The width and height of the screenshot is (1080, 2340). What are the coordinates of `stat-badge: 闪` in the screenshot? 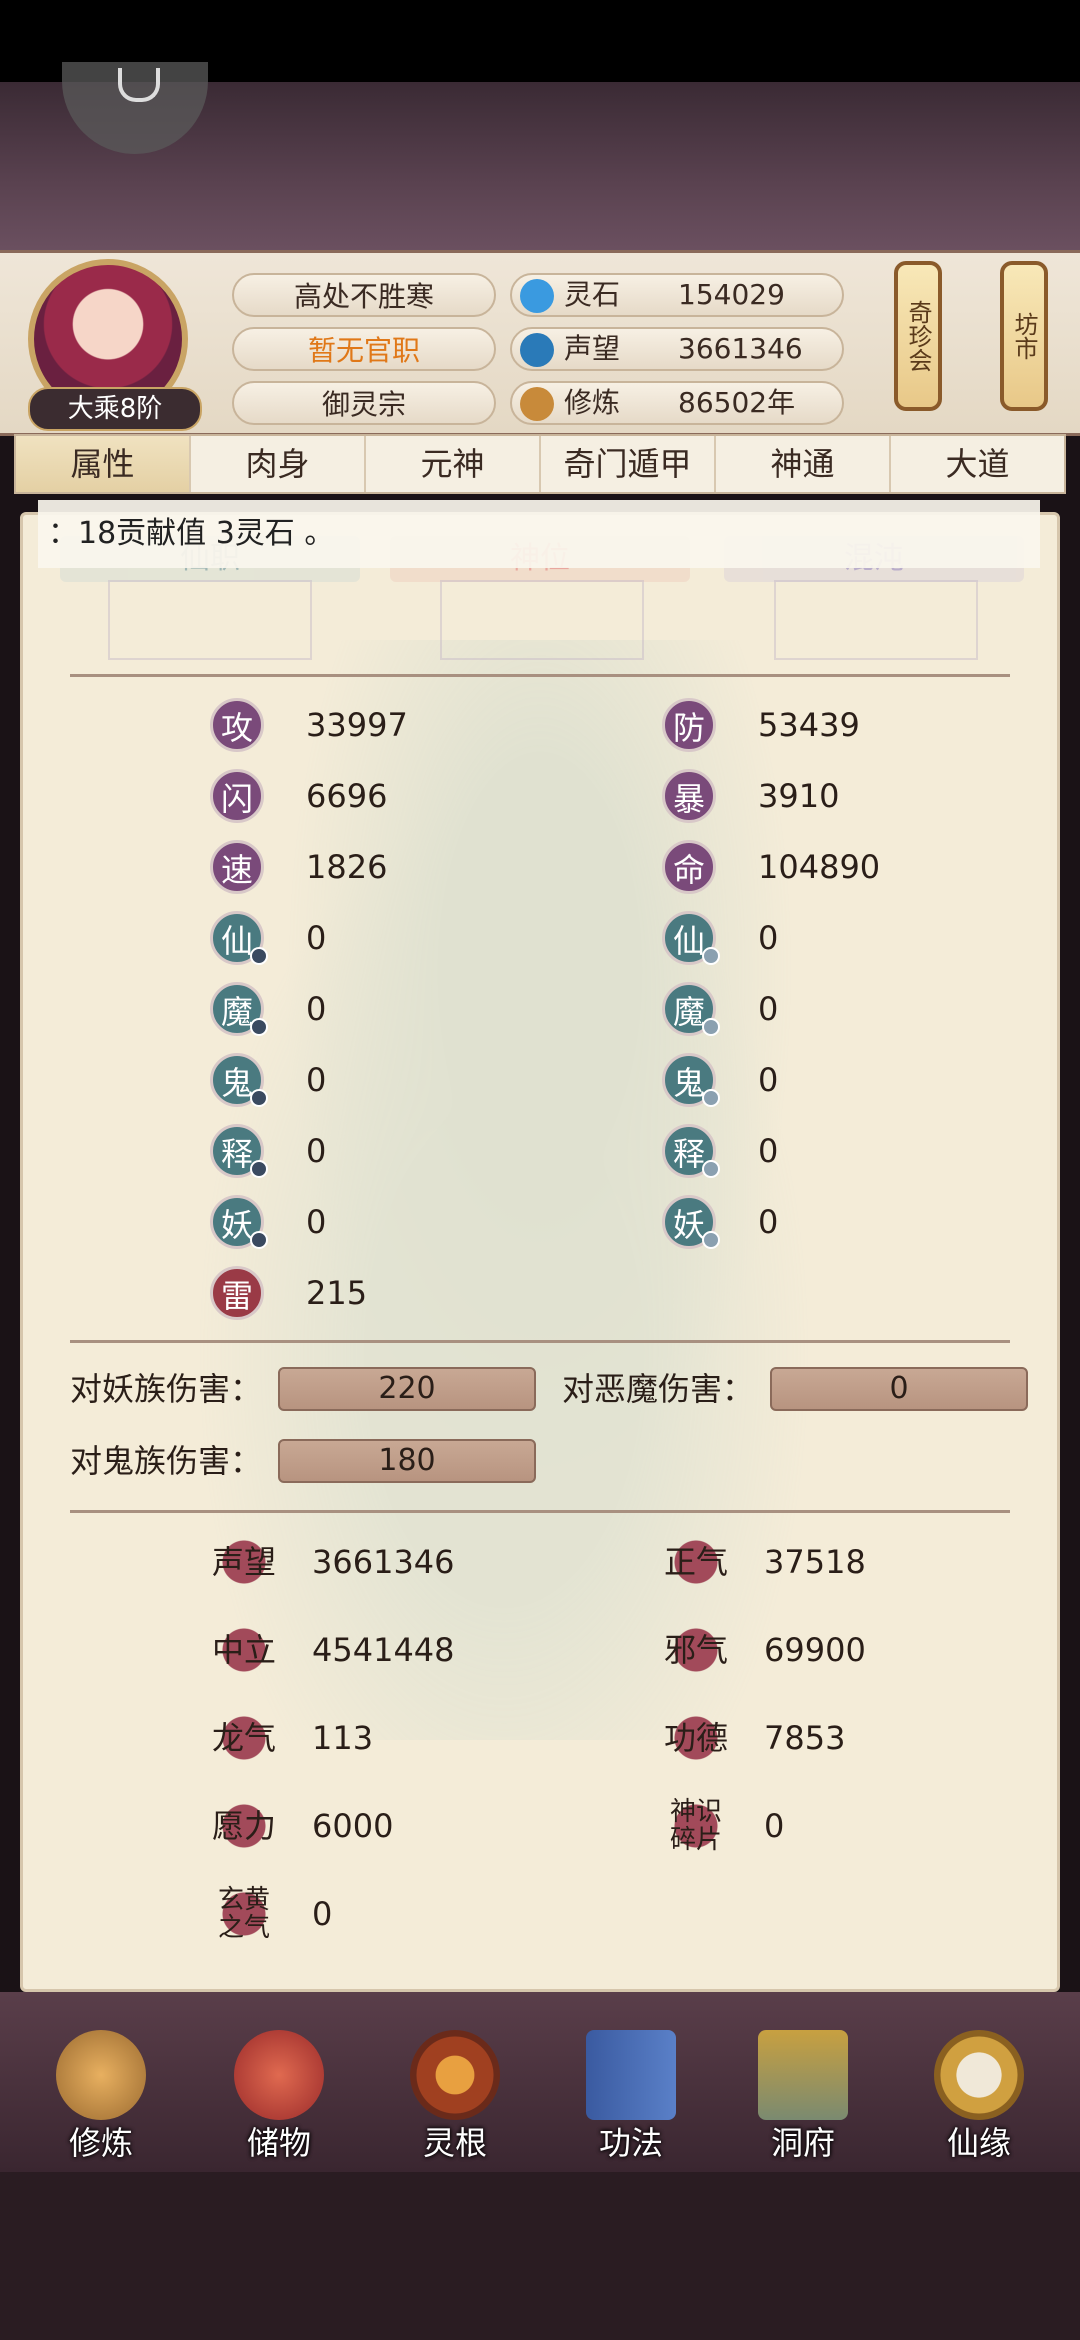 It's located at (237, 796).